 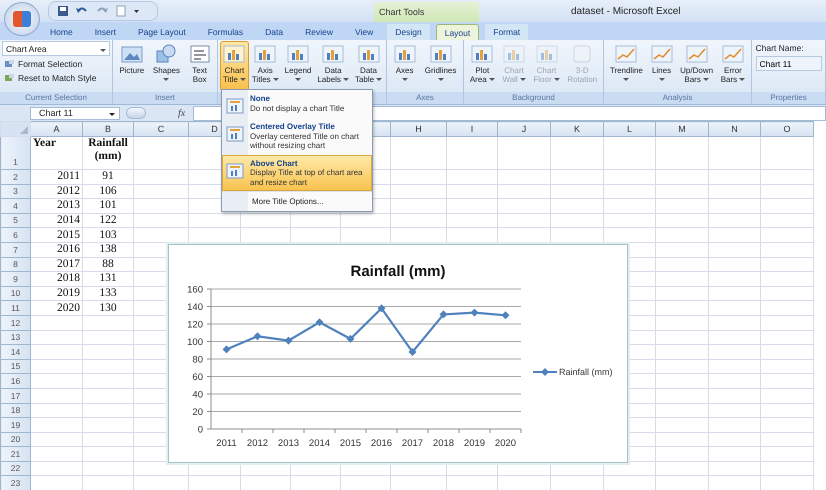 I want to click on ribbon-button: Up/Down Bars, so click(x=696, y=66).